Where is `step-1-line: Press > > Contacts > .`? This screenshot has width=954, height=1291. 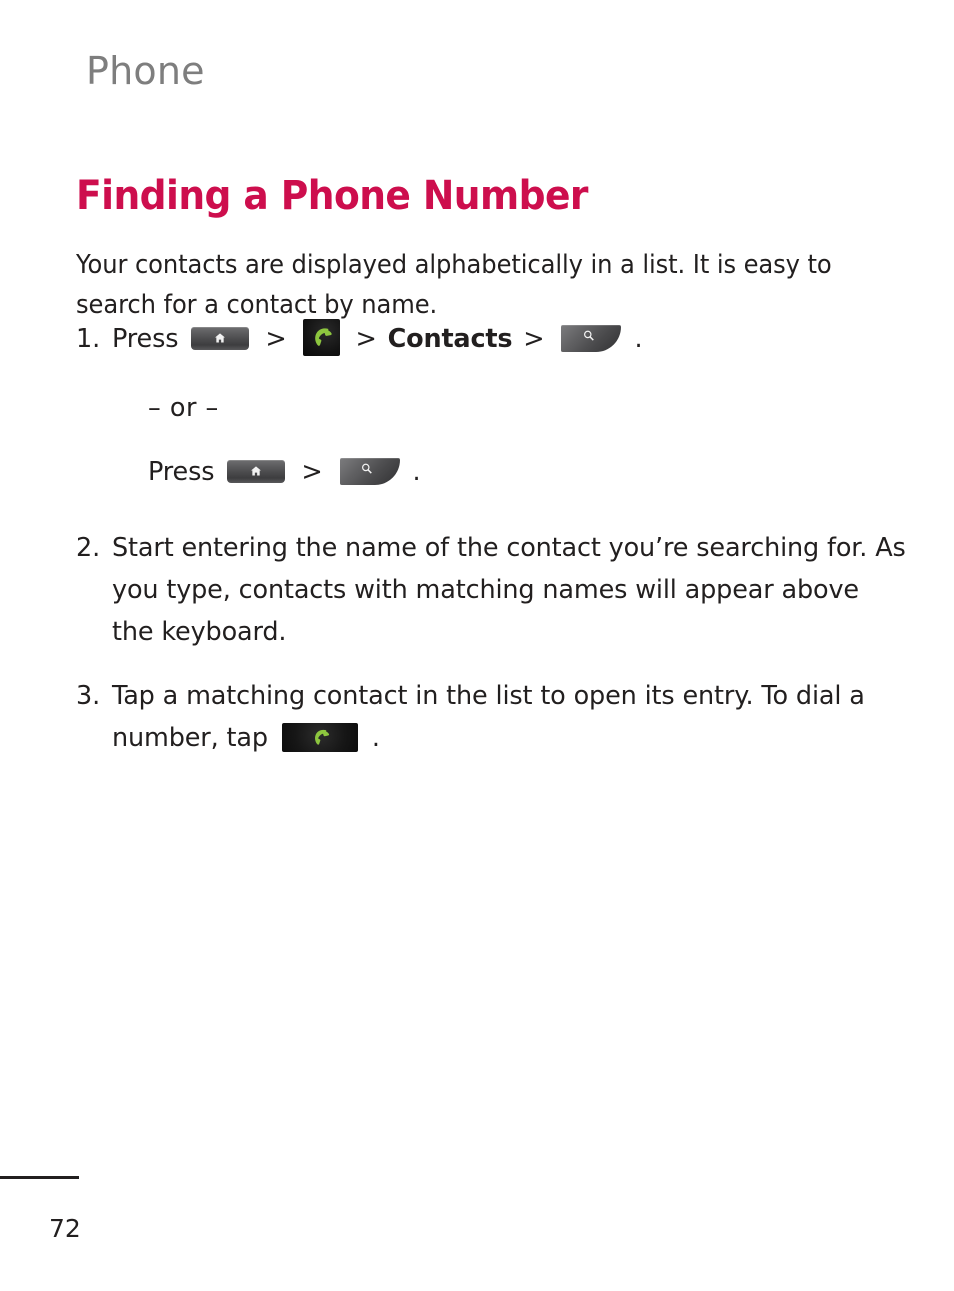
step-1-line: Press > > Contacts > . is located at coordinates (509, 339).